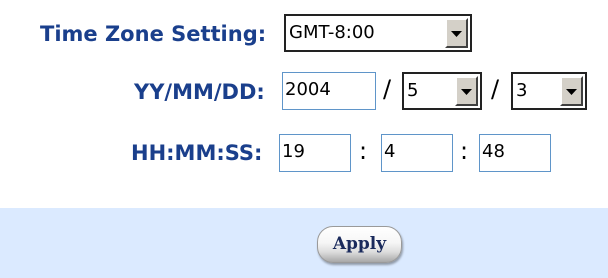 The width and height of the screenshot is (608, 278). What do you see at coordinates (442, 91) in the screenshot?
I see `month-select: 5` at bounding box center [442, 91].